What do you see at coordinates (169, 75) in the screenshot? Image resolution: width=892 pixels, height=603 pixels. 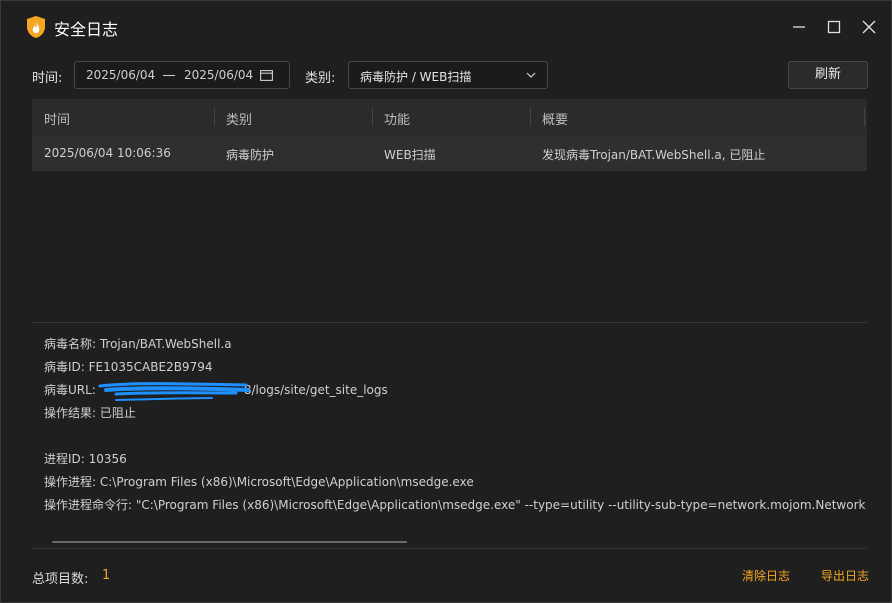 I see `date-range-separator` at bounding box center [169, 75].